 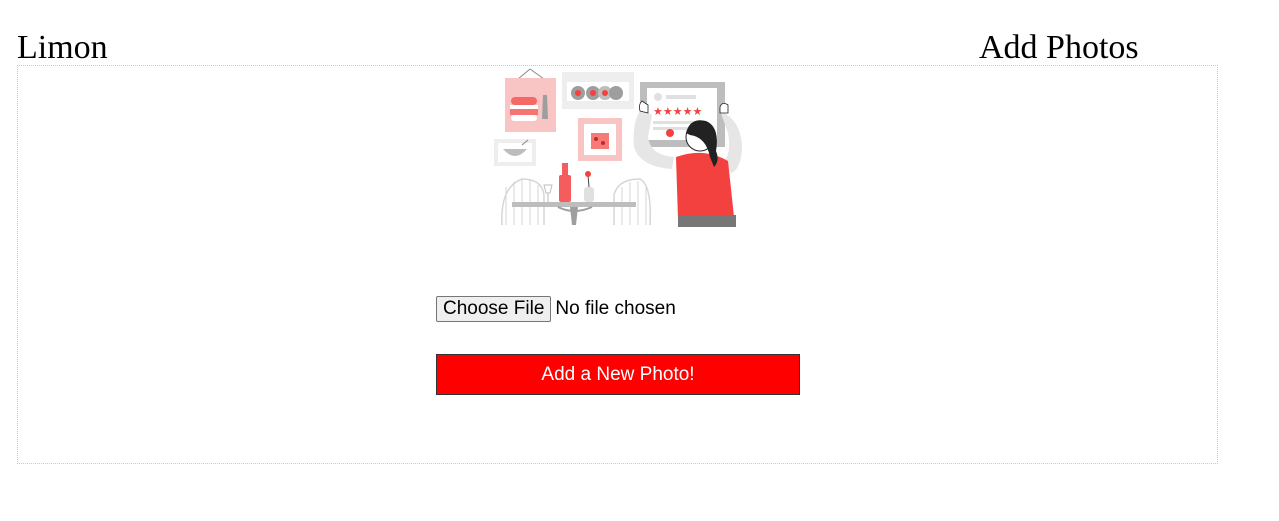 I want to click on file-input: Choose File No file chosen, so click(x=556, y=309).